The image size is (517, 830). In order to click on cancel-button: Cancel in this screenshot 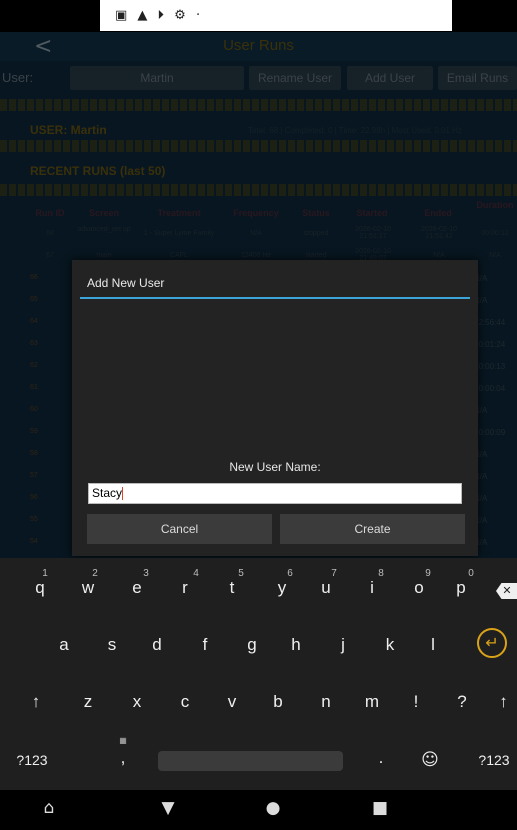, I will do `click(179, 529)`.